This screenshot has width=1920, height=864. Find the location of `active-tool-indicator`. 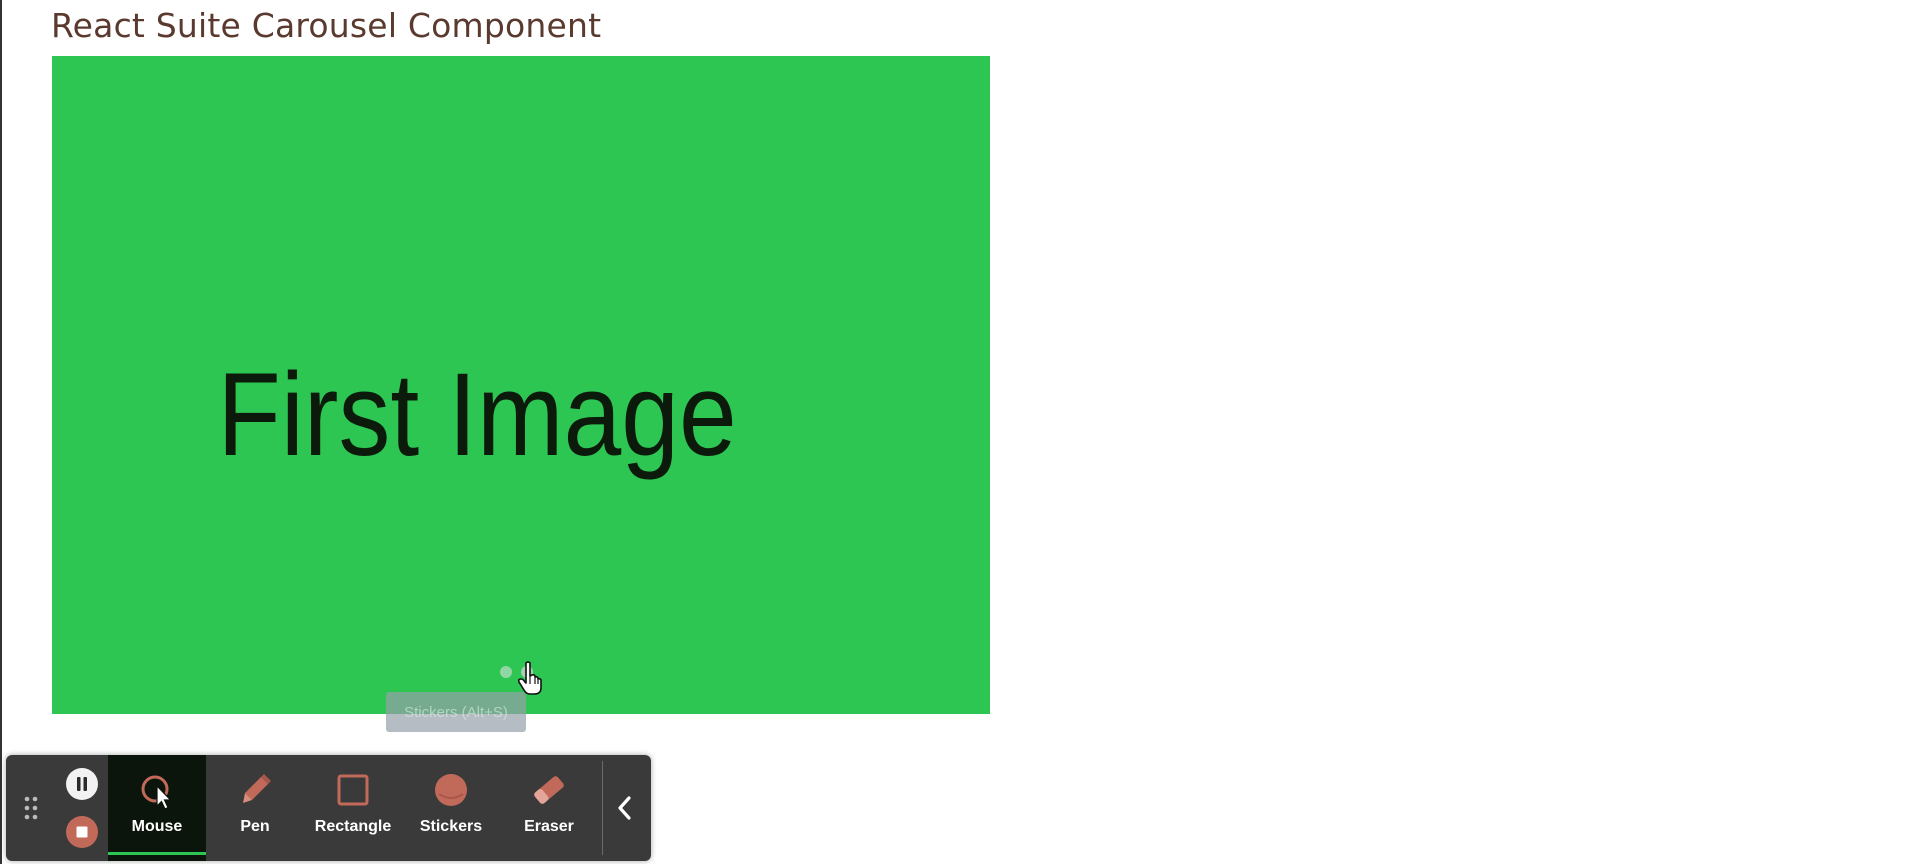

active-tool-indicator is located at coordinates (157, 853).